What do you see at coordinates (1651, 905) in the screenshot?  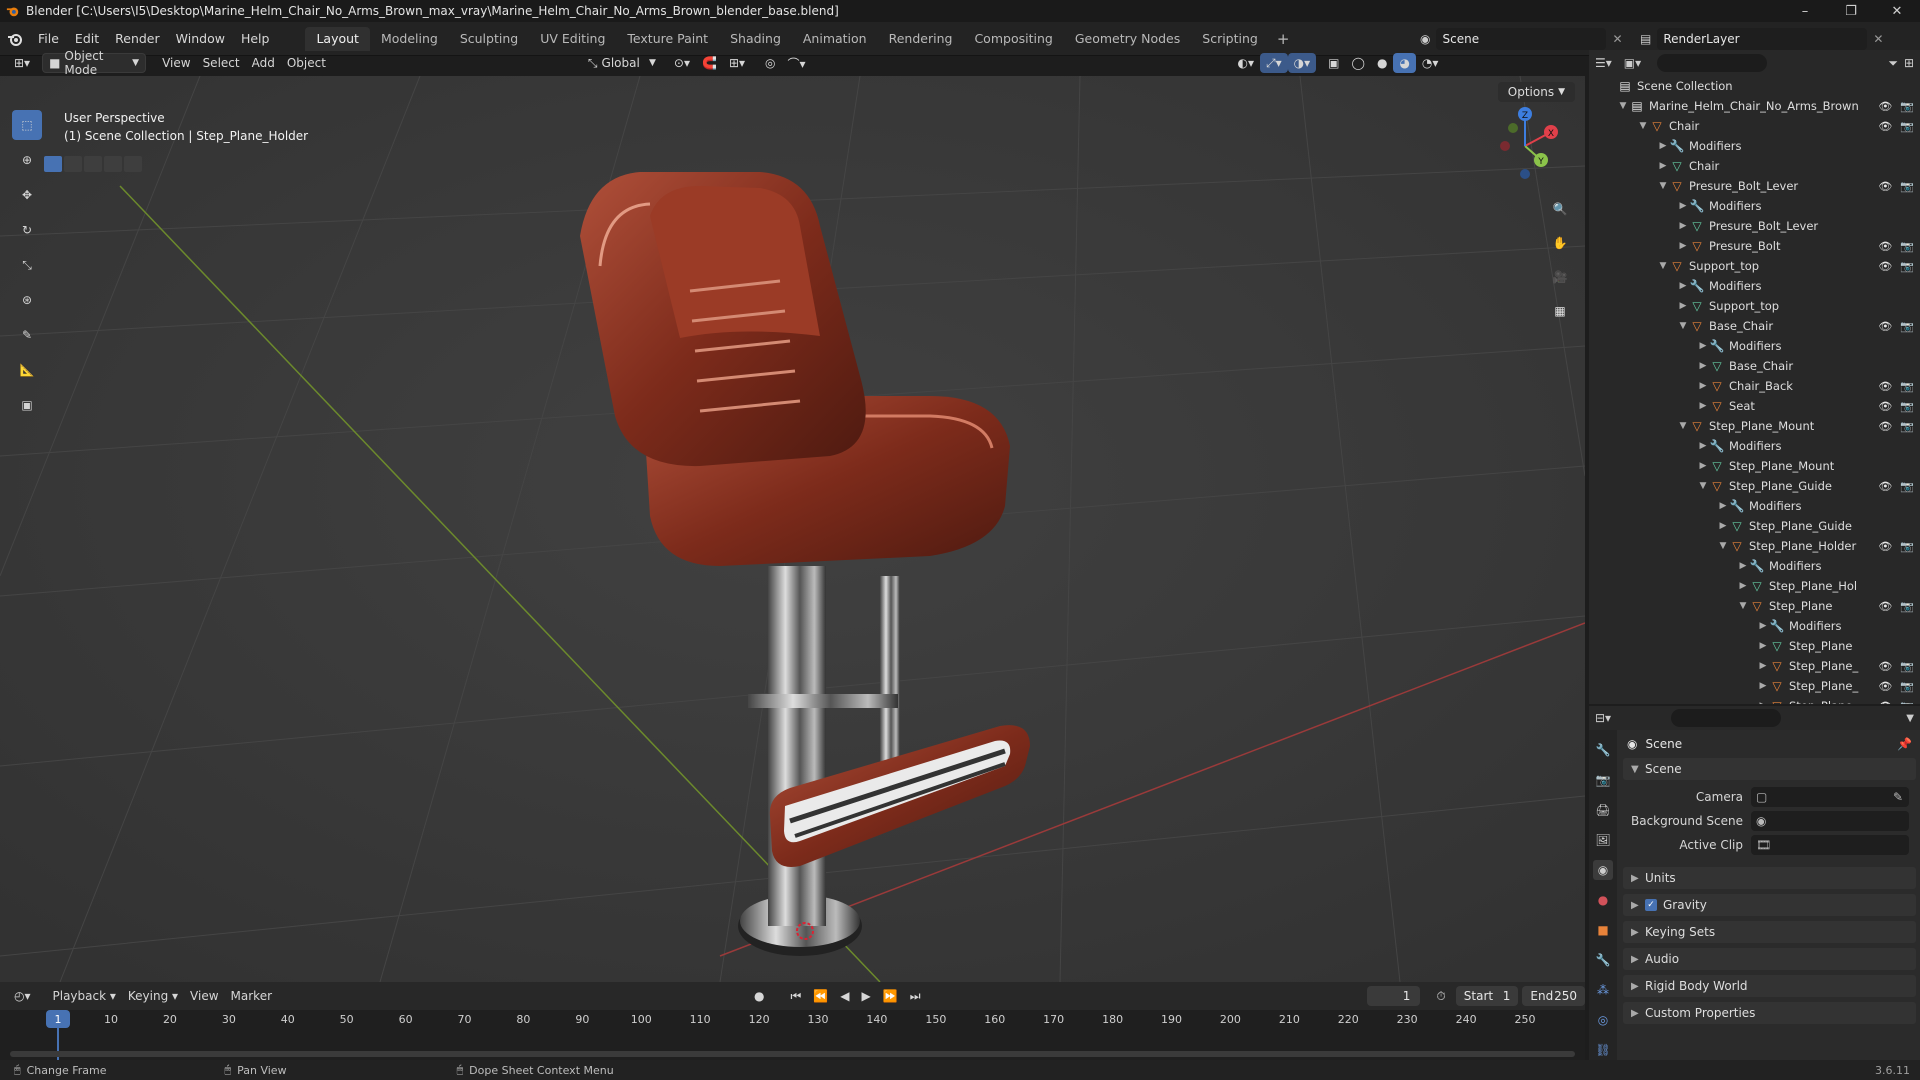 I see `gravity-checkbox: ✓` at bounding box center [1651, 905].